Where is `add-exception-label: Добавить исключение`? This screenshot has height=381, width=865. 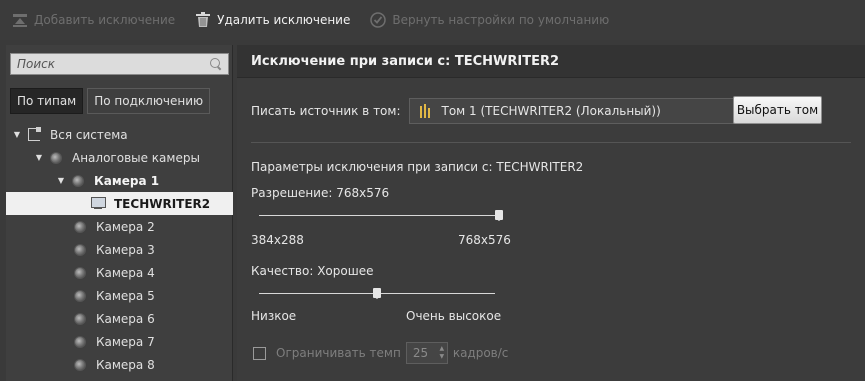
add-exception-label: Добавить исключение is located at coordinates (105, 20).